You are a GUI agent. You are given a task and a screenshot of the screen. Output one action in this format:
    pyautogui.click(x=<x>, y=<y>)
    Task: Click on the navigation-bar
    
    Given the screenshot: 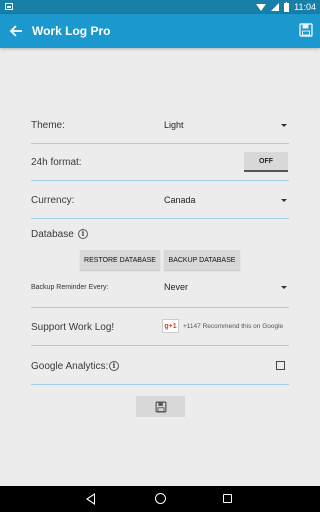 What is the action you would take?
    pyautogui.click(x=160, y=499)
    